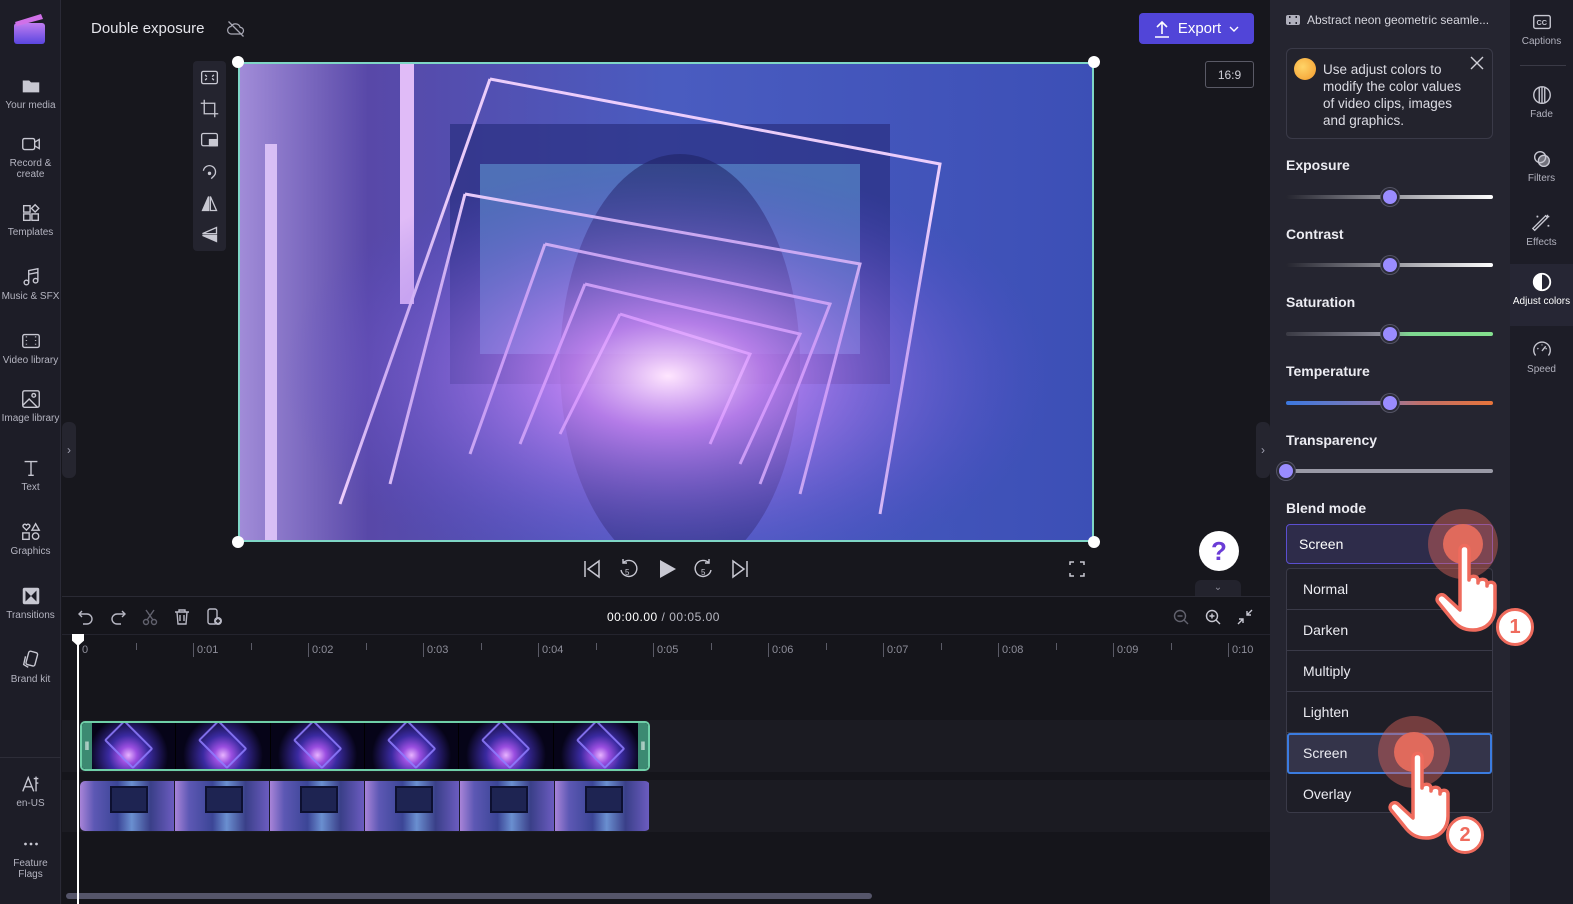 This screenshot has width=1573, height=904. What do you see at coordinates (592, 569) in the screenshot?
I see `skip-to-start-icon` at bounding box center [592, 569].